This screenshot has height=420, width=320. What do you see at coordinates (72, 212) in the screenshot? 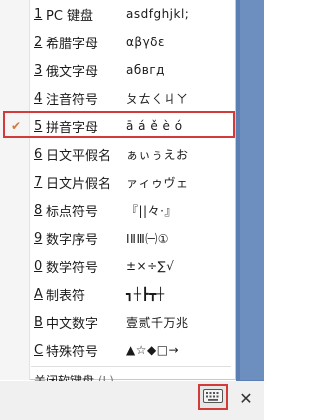
I see `menu-item-label: 标点符号` at bounding box center [72, 212].